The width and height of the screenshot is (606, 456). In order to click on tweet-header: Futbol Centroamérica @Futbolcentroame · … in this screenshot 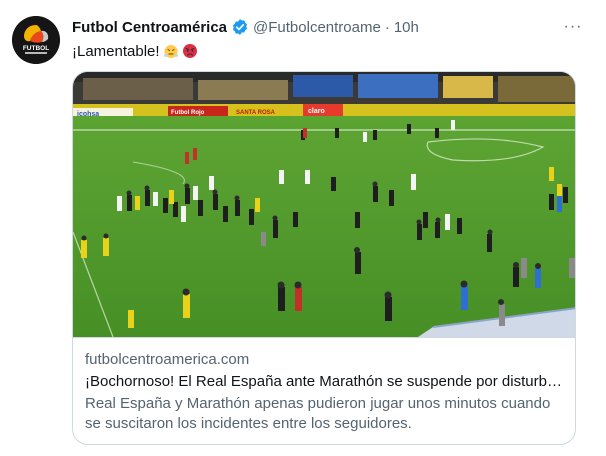, I will do `click(245, 27)`.